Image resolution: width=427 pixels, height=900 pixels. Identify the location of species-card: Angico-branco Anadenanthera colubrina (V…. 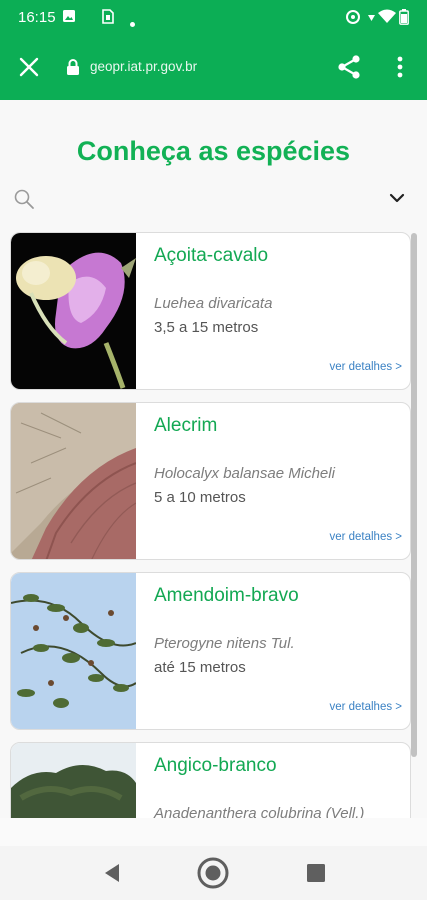
(210, 780).